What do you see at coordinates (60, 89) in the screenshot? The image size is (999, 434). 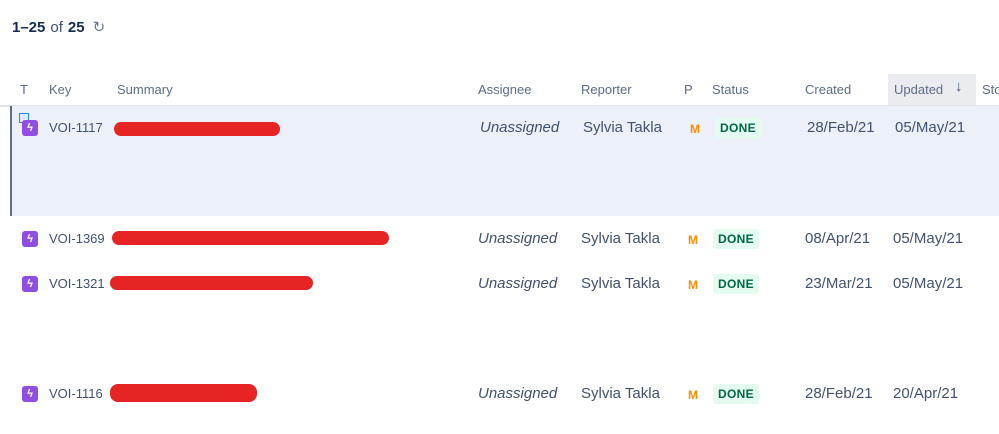 I see `column-key: Key` at bounding box center [60, 89].